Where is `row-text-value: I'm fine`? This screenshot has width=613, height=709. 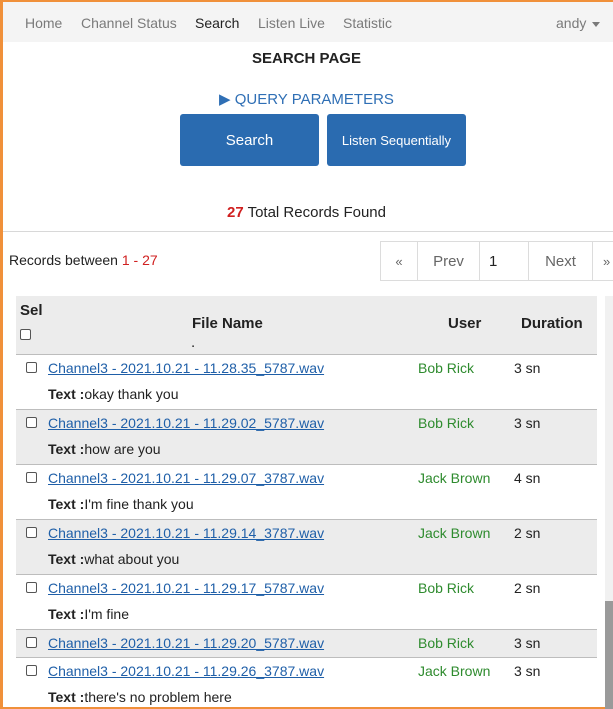 row-text-value: I'm fine is located at coordinates (106, 614).